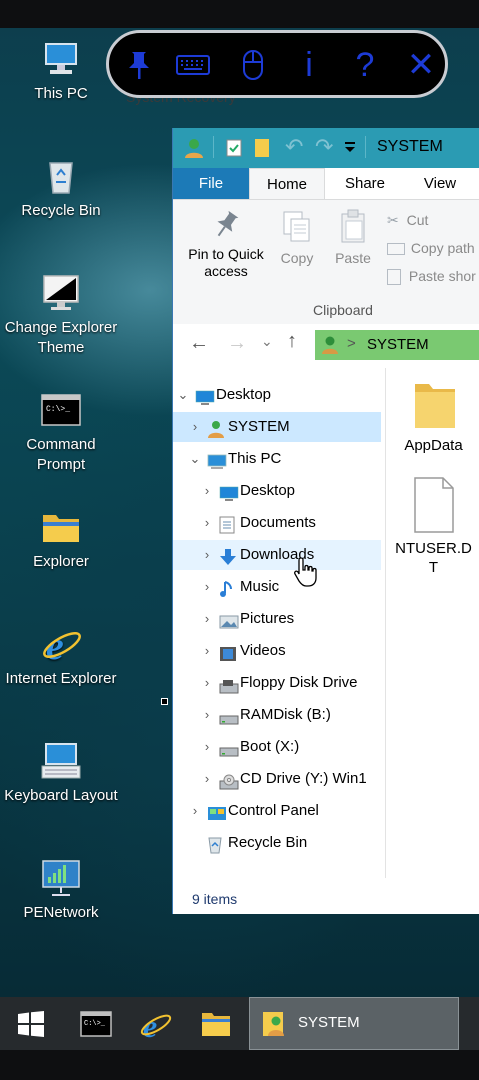  Describe the element at coordinates (353, 237) in the screenshot. I see `paste-button: Paste` at that location.